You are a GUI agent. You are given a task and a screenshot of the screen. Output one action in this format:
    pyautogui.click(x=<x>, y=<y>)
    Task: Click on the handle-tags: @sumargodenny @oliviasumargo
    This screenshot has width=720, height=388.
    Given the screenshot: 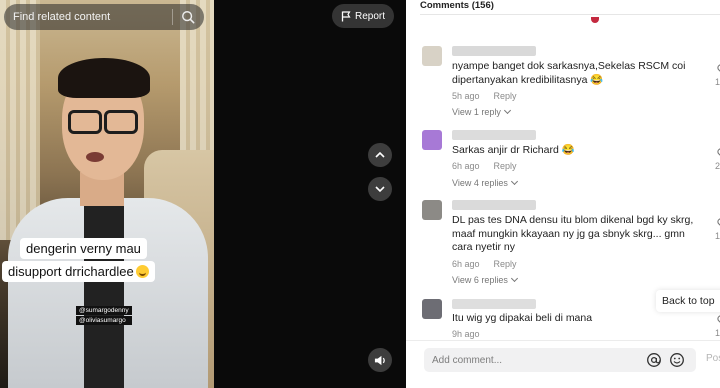 What is the action you would take?
    pyautogui.click(x=104, y=316)
    